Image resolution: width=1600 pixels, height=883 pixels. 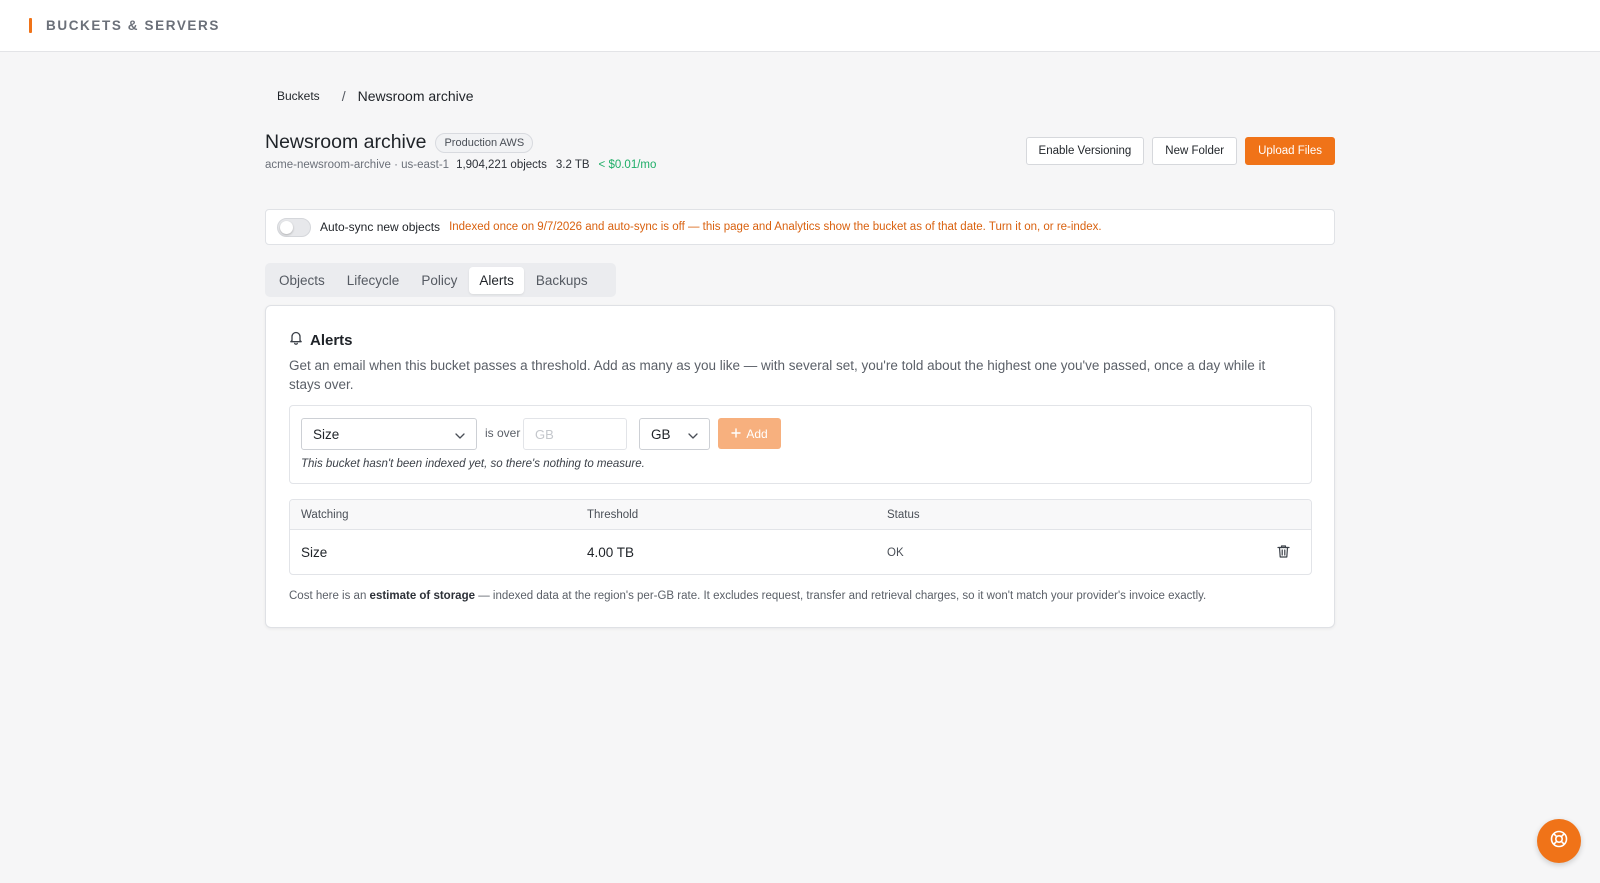 I want to click on brand-accent-bar, so click(x=30, y=25).